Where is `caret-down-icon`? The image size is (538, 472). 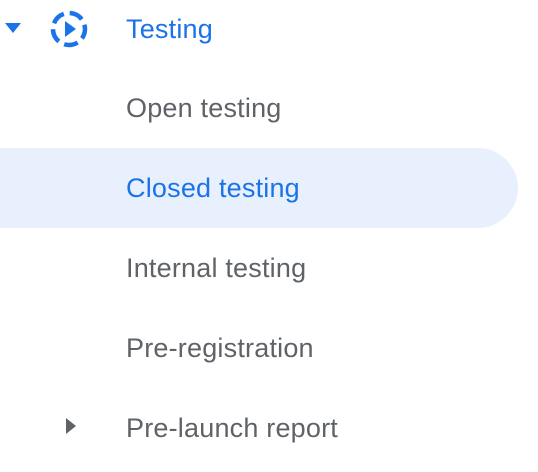 caret-down-icon is located at coordinates (13, 28).